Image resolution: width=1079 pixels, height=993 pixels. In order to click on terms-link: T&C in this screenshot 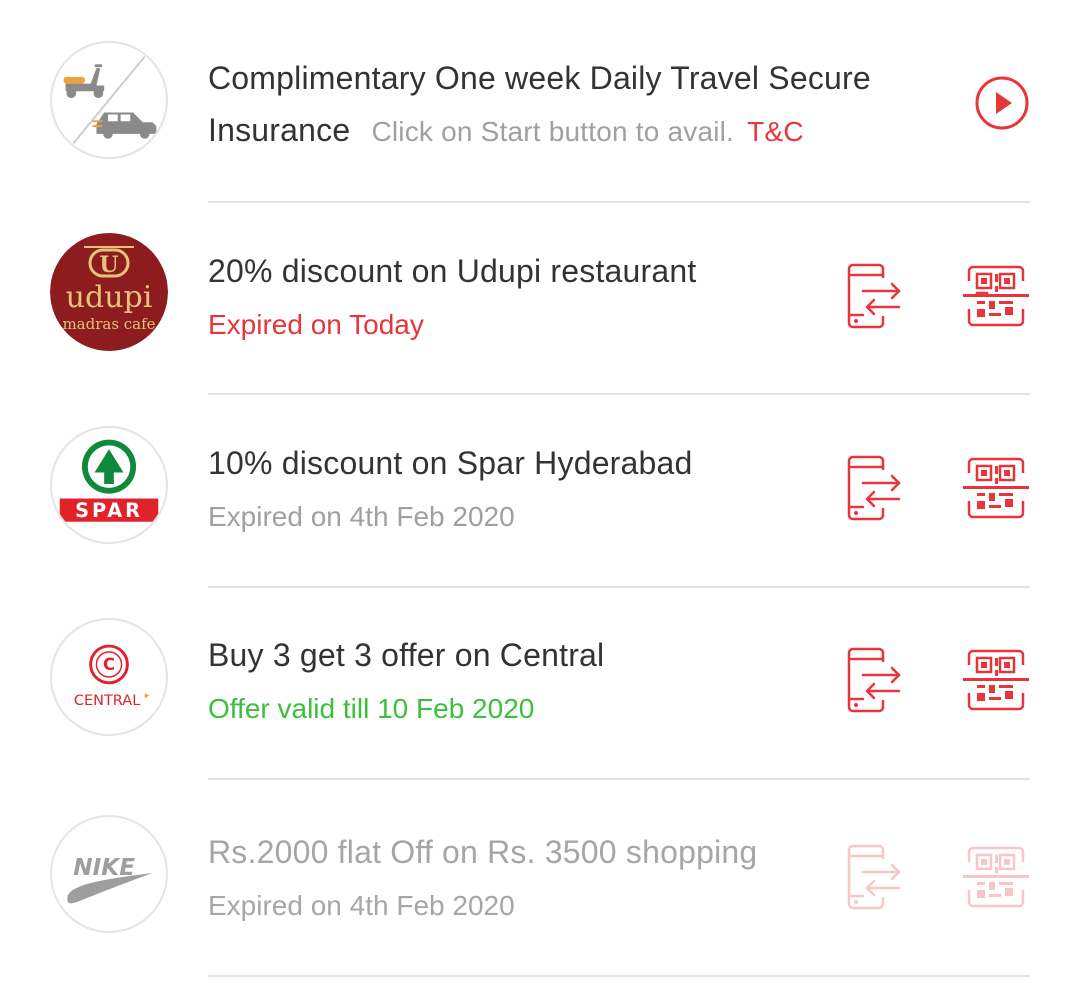, I will do `click(775, 131)`.